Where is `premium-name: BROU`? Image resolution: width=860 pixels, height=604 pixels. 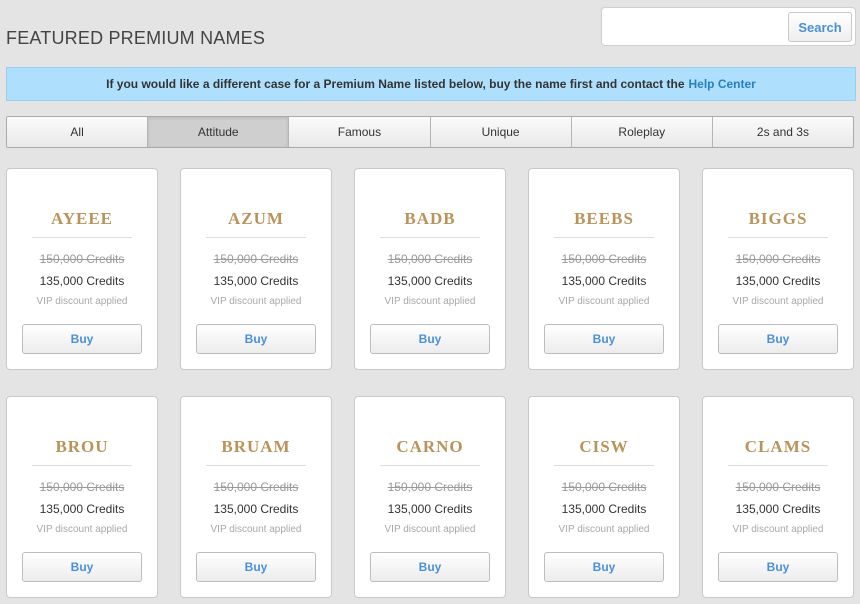 premium-name: BROU is located at coordinates (82, 446).